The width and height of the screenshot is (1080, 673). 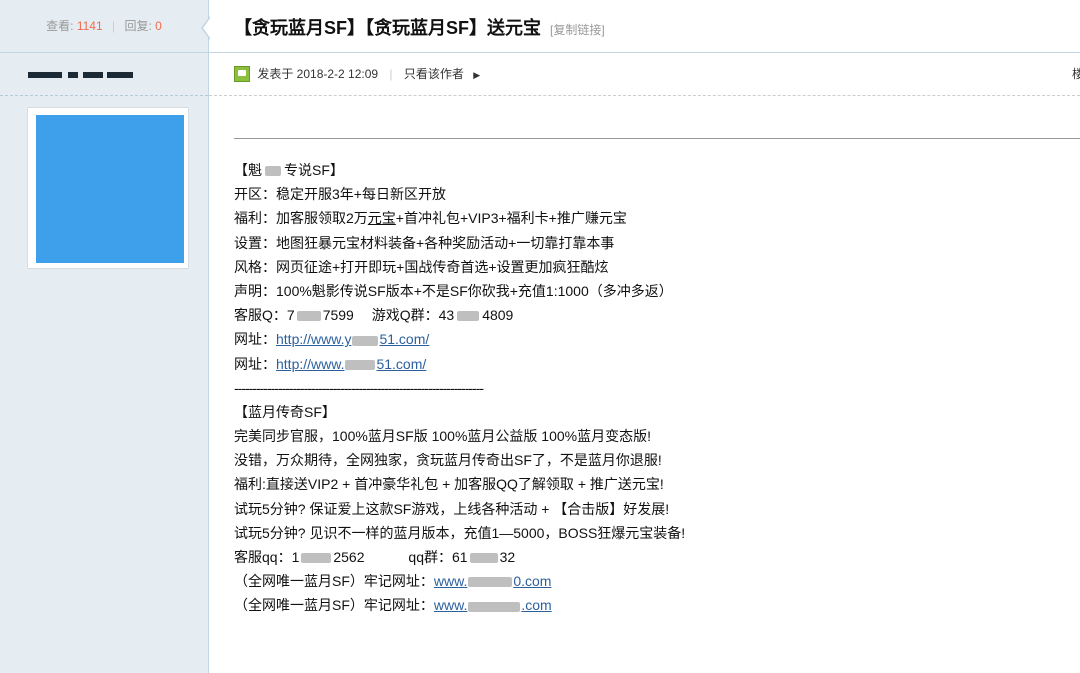 What do you see at coordinates (374, 315) in the screenshot?
I see `content-line: 客服Q：7 7599 游戏Q群：43 4809` at bounding box center [374, 315].